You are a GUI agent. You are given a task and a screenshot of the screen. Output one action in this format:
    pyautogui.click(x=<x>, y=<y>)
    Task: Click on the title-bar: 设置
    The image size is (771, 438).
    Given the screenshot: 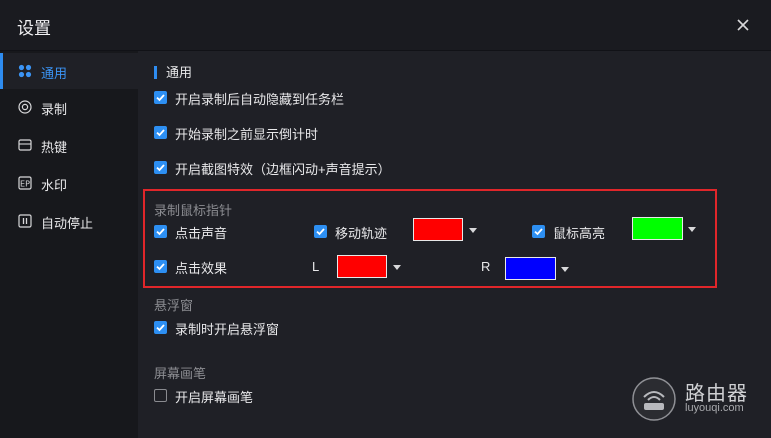 What is the action you would take?
    pyautogui.click(x=385, y=25)
    